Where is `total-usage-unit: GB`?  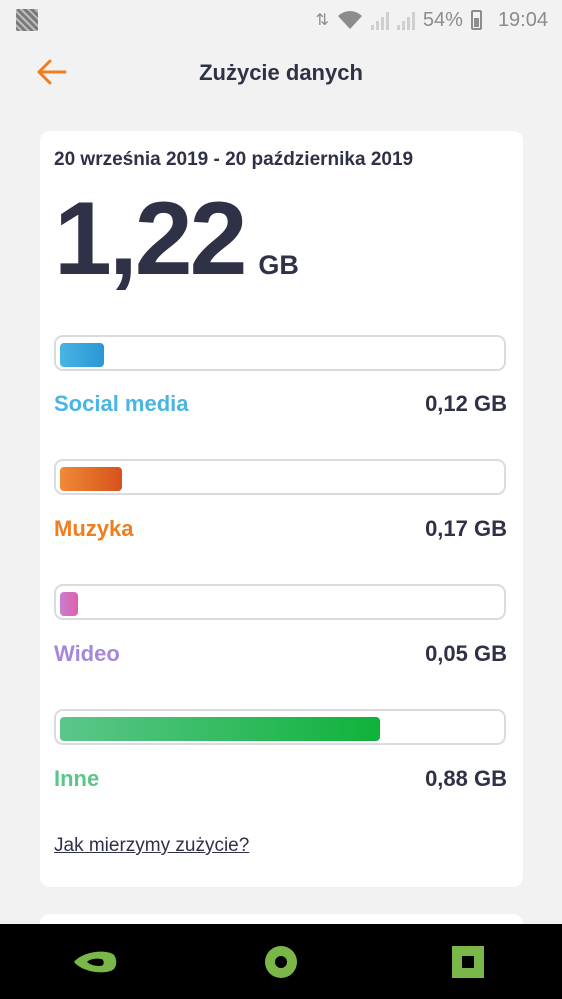 total-usage-unit: GB is located at coordinates (278, 265).